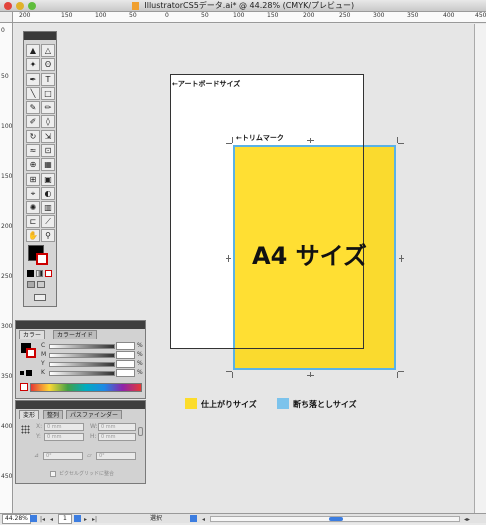 This screenshot has height=525, width=486. What do you see at coordinates (40, 36) in the screenshot?
I see `tools-panel-header` at bounding box center [40, 36].